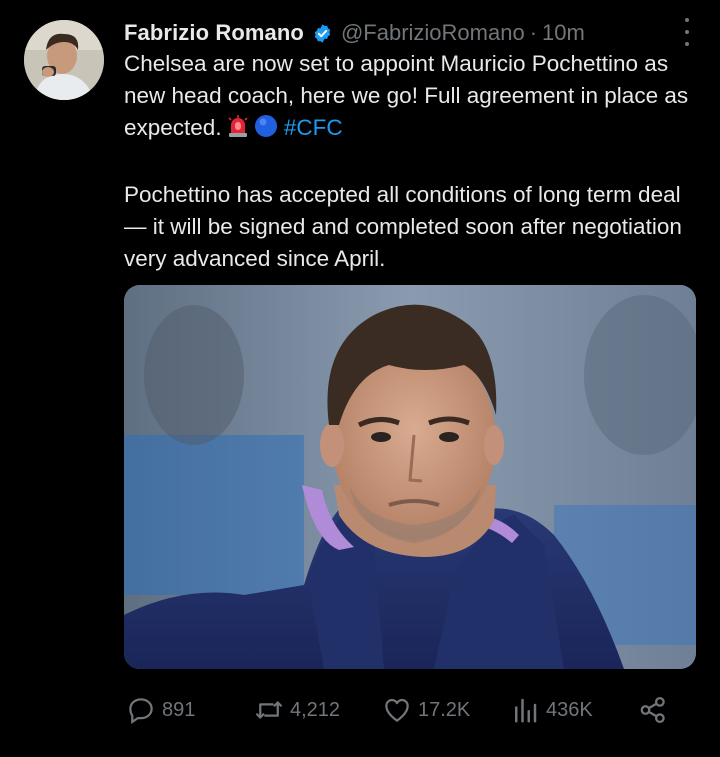 The width and height of the screenshot is (720, 757). Describe the element at coordinates (269, 710) in the screenshot. I see `repost-icon` at that location.